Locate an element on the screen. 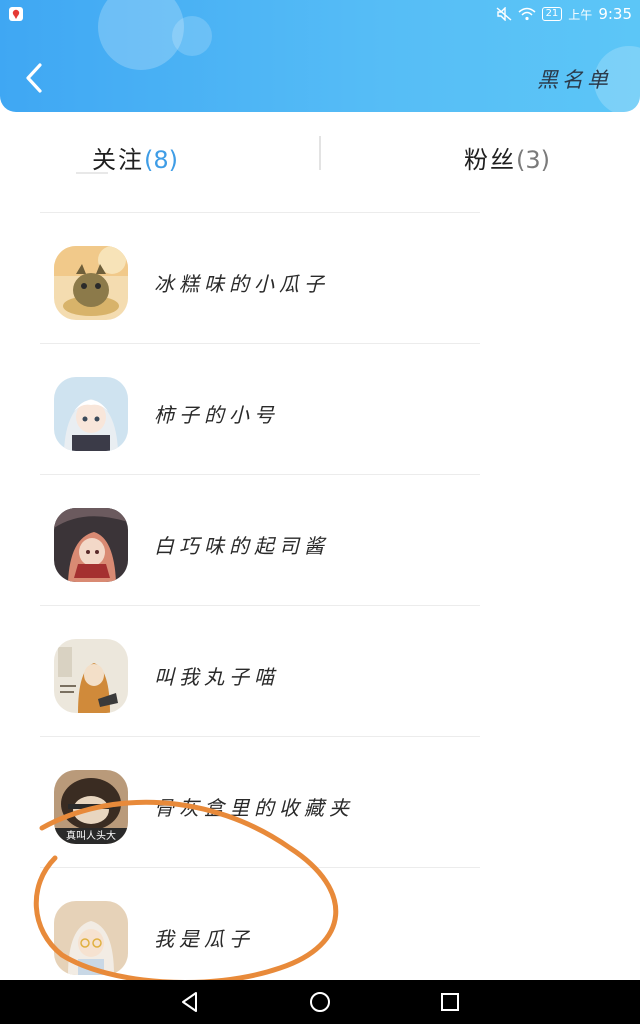 This screenshot has width=640, height=1024. chevron-left-icon is located at coordinates (34, 78).